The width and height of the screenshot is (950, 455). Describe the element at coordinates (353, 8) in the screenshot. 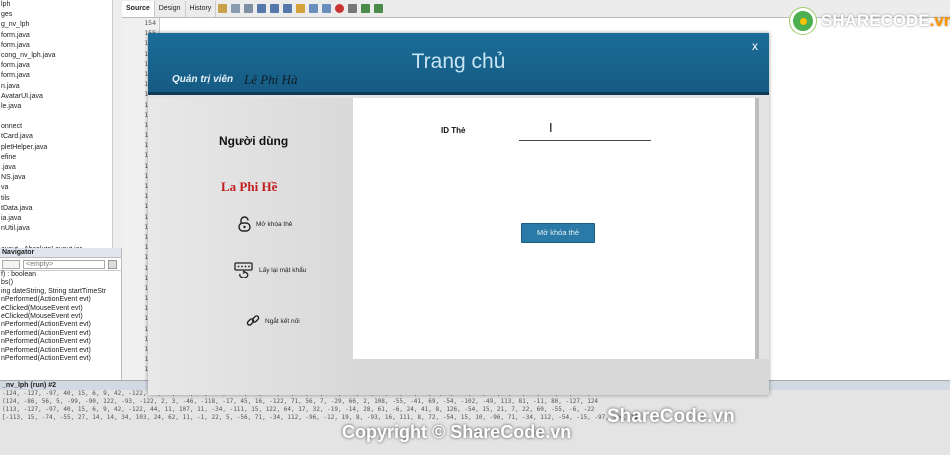

I see `stop-macro-icon` at that location.